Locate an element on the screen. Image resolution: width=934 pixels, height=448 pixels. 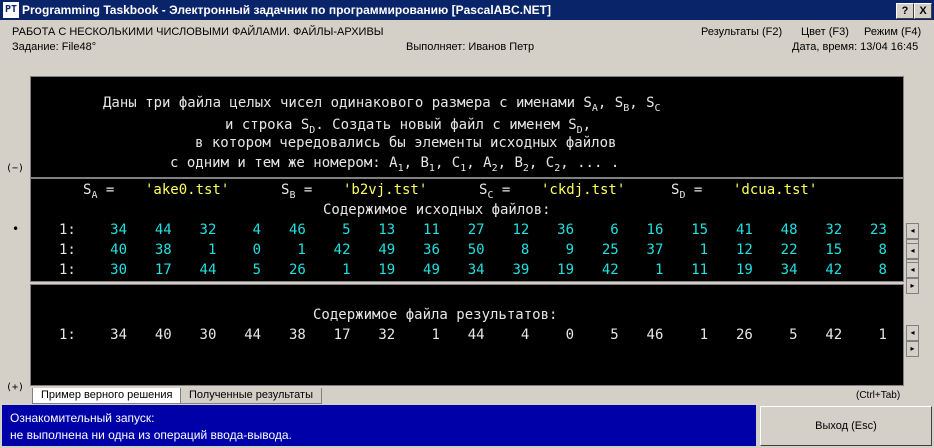
row1-scroll: ◂▸ is located at coordinates (918, 239).